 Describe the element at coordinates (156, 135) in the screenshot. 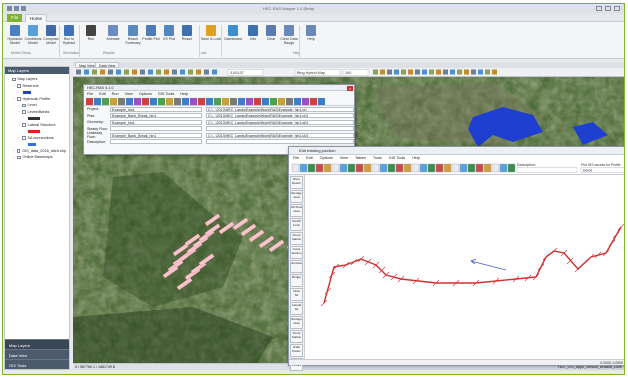

I see `field-value: Example_Bank_Break_hin1` at that location.